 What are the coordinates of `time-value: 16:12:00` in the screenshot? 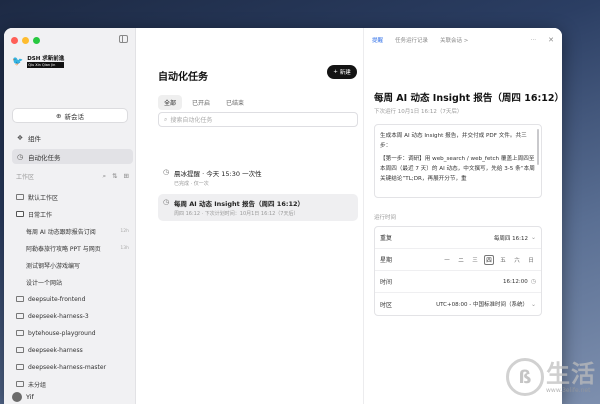 It's located at (515, 281).